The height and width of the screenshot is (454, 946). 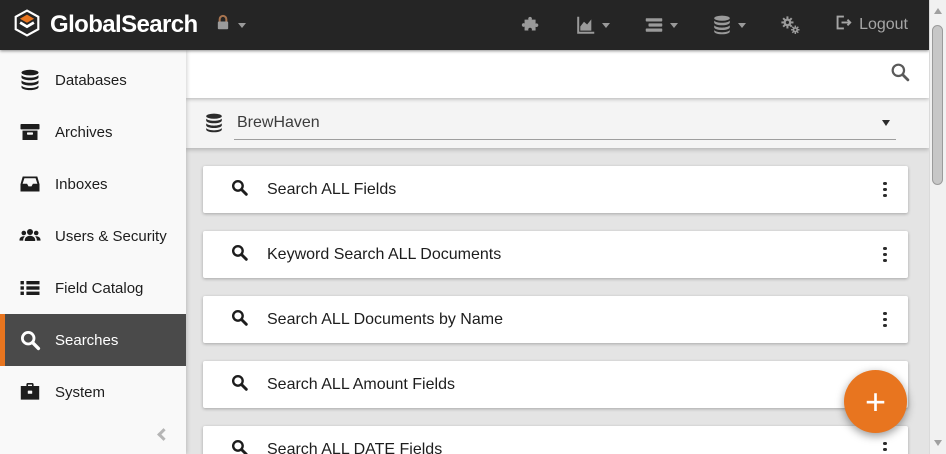 I want to click on sidebar-item-label: Databases, so click(x=91, y=80).